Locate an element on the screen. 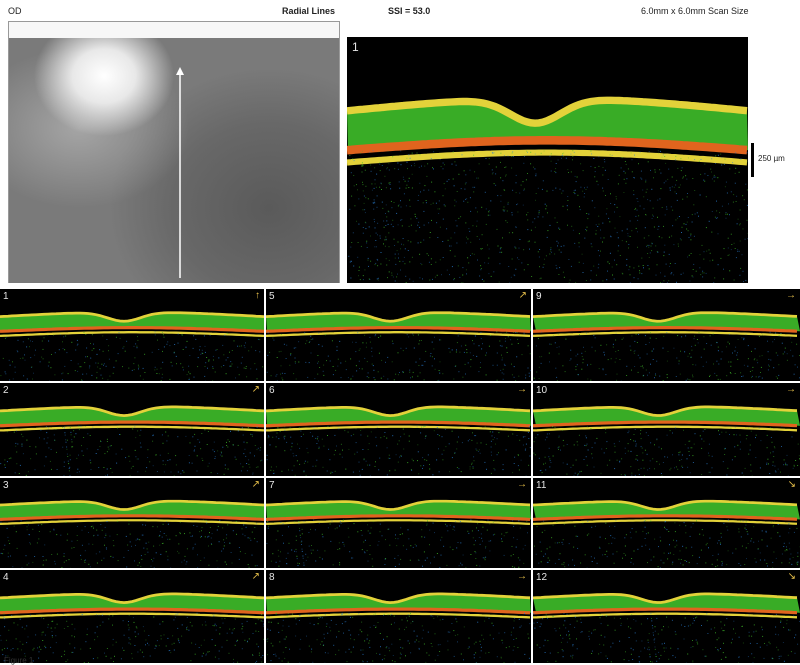  bscan-thumbnail: 5 ↗ is located at coordinates (398, 335).